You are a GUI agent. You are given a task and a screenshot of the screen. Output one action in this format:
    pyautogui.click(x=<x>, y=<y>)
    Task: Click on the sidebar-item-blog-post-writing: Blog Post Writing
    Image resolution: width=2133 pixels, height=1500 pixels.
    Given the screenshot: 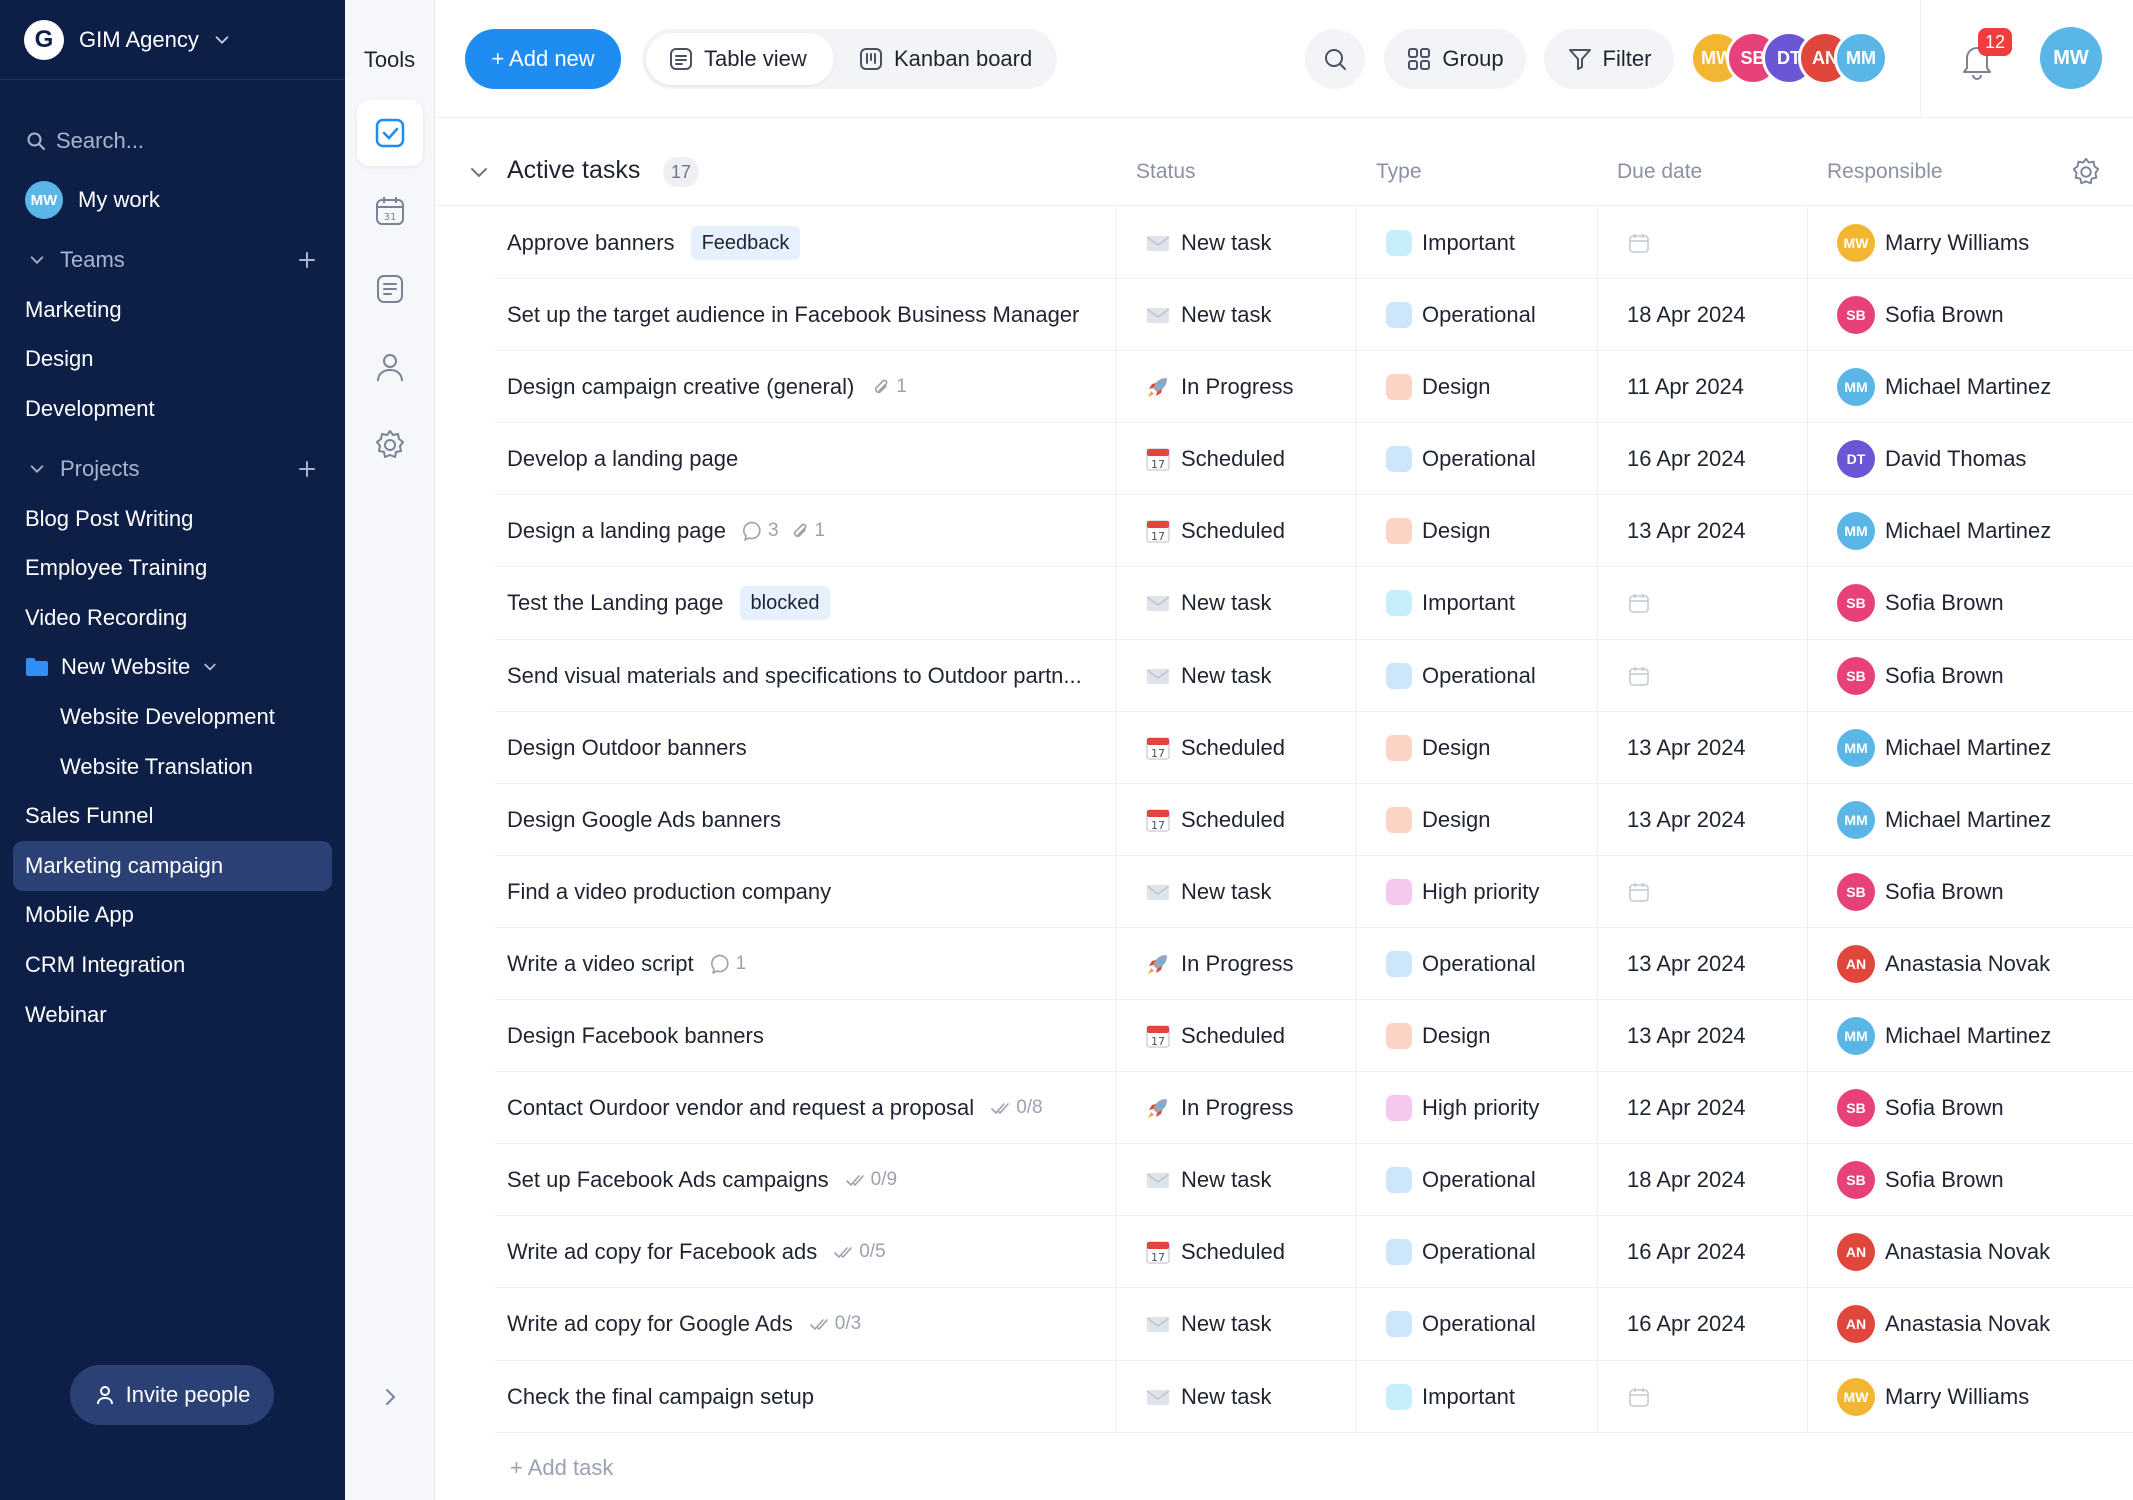 What is the action you would take?
    pyautogui.click(x=172, y=519)
    